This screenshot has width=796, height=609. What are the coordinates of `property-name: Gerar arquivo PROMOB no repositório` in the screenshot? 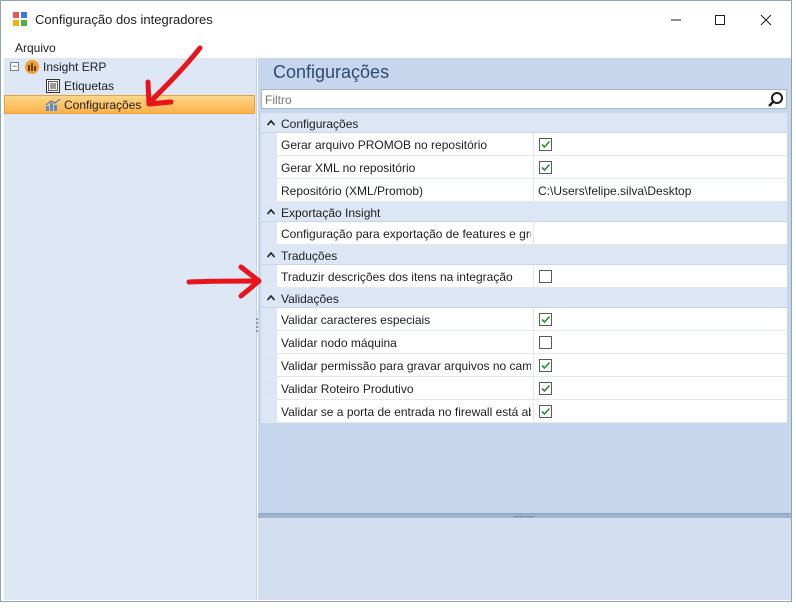 It's located at (384, 145).